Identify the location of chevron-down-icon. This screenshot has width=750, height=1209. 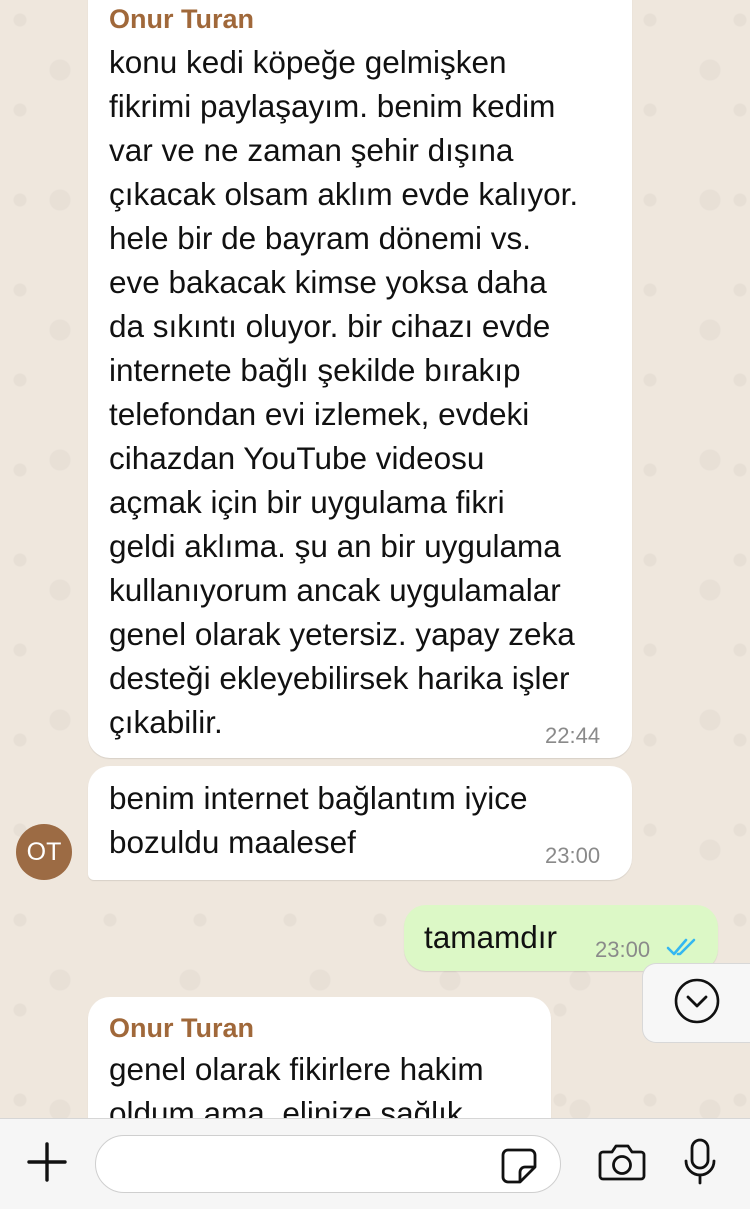
(697, 1003).